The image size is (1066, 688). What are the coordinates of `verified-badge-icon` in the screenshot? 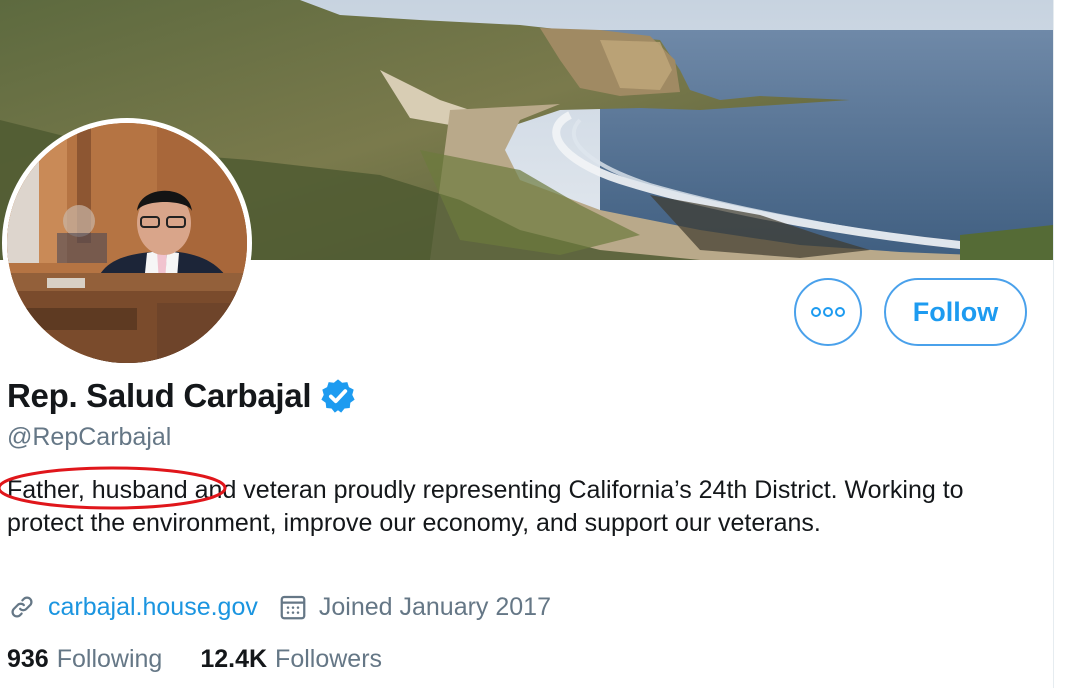 It's located at (338, 396).